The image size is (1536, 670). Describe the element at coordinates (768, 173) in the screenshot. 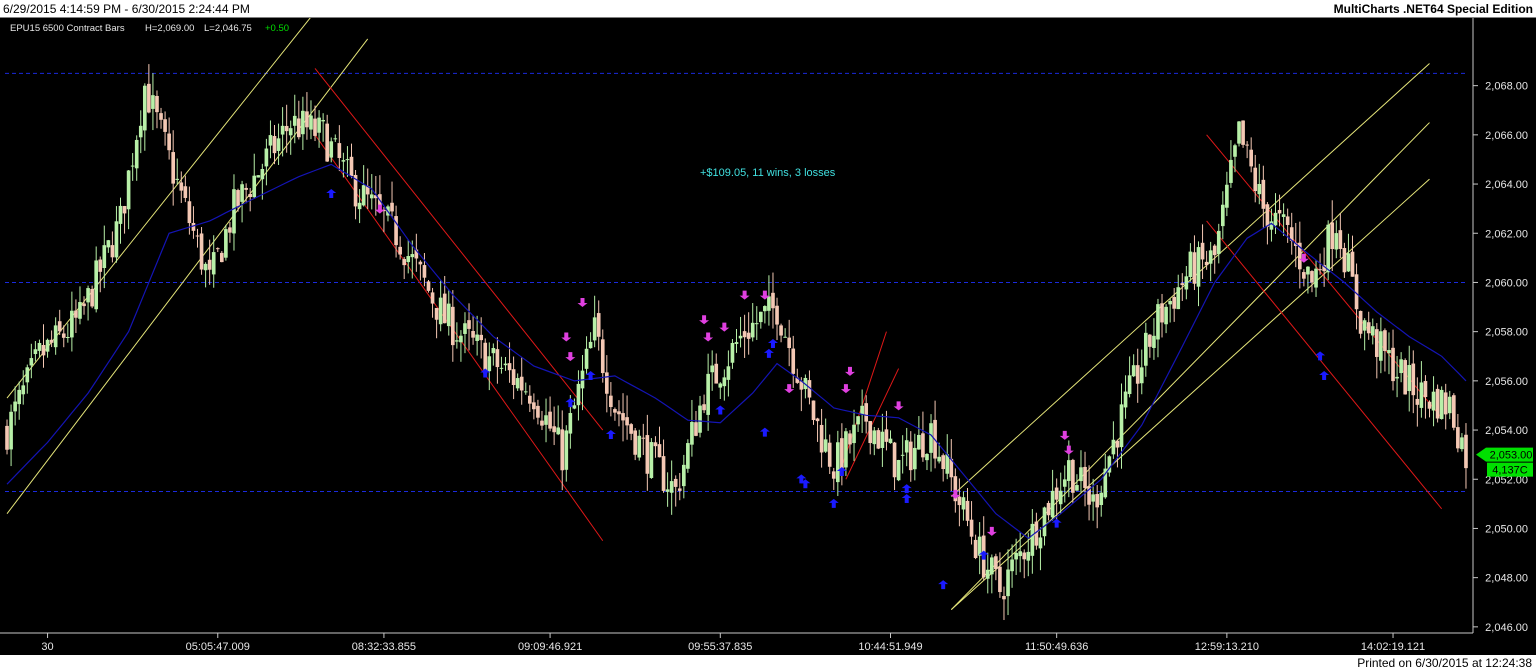

I see `strategy-summary: +$109.05, 11 wins, 3 losses` at that location.